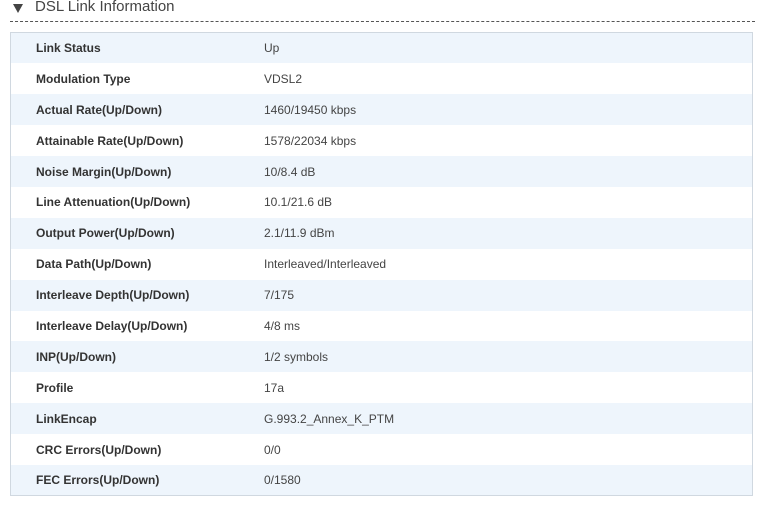  I want to click on row-value: 10/8.4 dB, so click(508, 171).